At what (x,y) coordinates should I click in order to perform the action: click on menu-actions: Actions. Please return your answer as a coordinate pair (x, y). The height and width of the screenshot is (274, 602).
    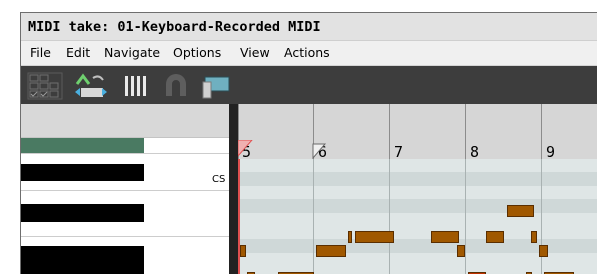
    Looking at the image, I should click on (307, 52).